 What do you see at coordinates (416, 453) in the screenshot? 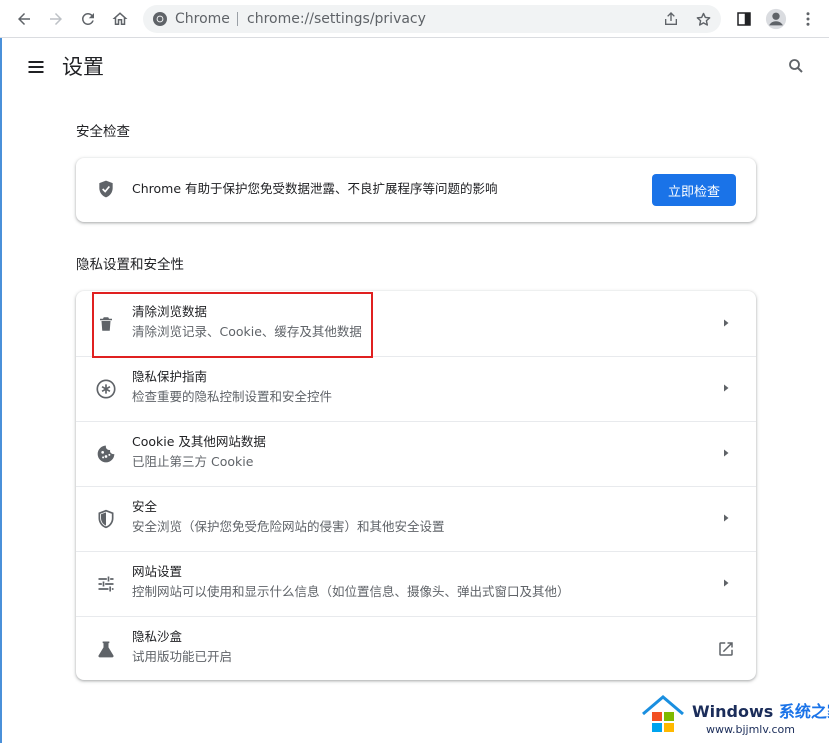
I see `cookies-row: Cookie 及其他网站数据 已阻止第三方 Cookie` at bounding box center [416, 453].